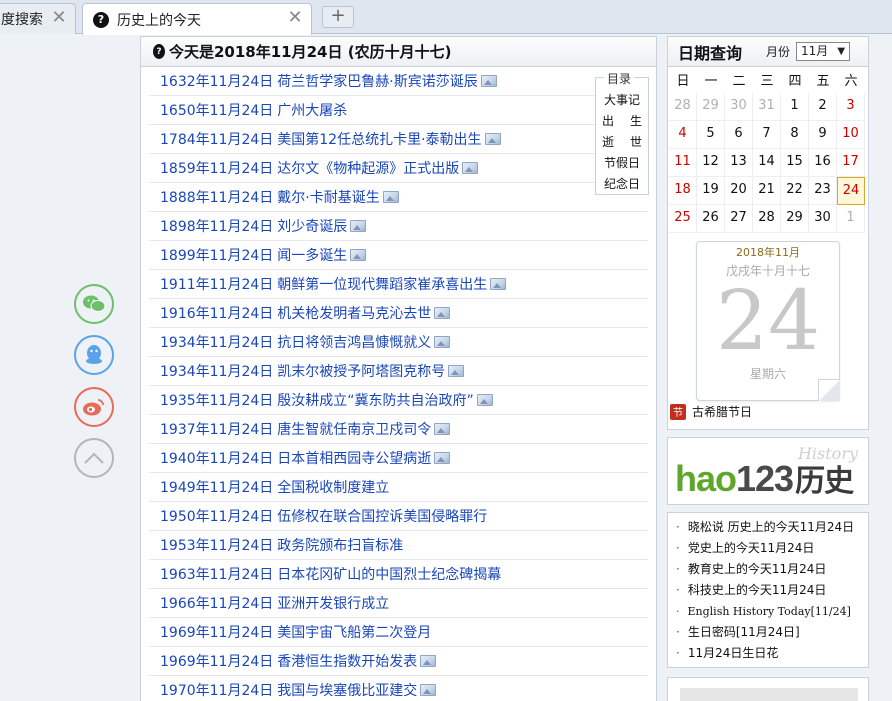  I want to click on calendar-day: 15, so click(795, 163).